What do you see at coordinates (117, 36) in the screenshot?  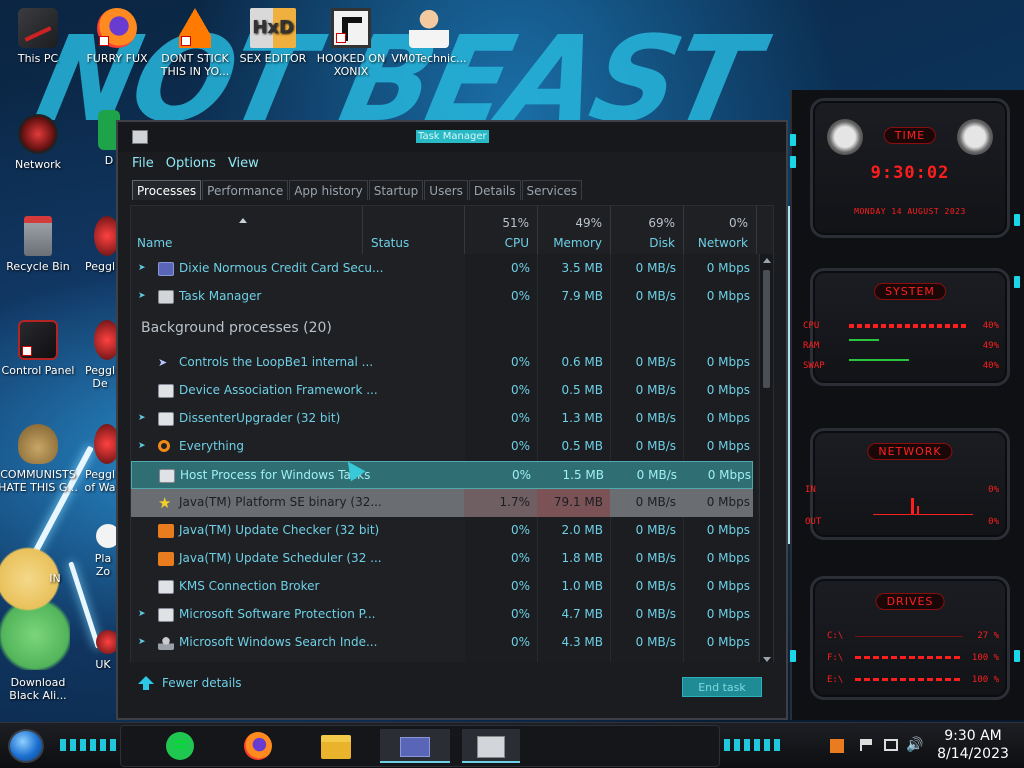 I see `desktop-icon-furry-fux: FURRY FUX` at bounding box center [117, 36].